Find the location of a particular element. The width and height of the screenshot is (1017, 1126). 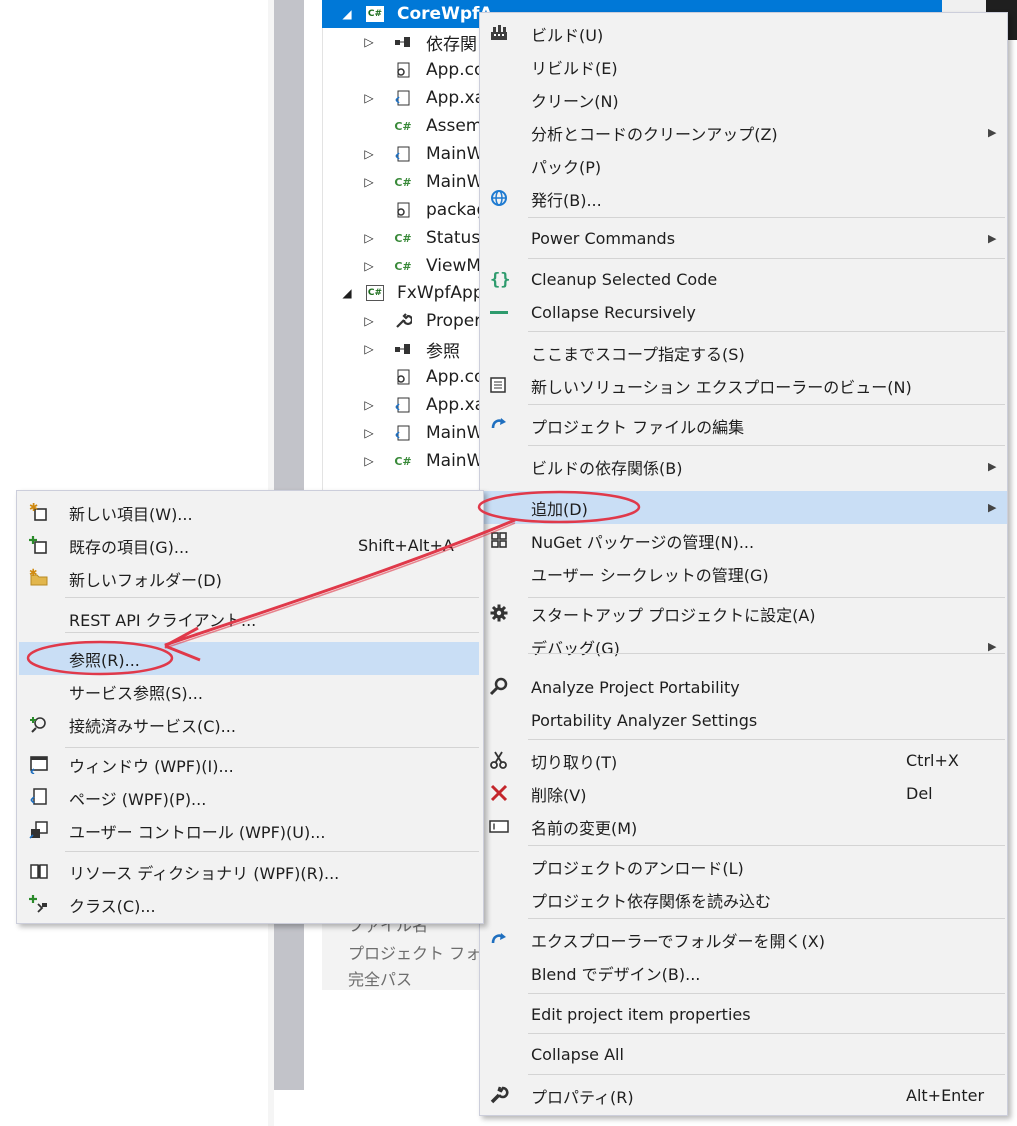

context-menu-item: リビルド(E) is located at coordinates (743, 66).